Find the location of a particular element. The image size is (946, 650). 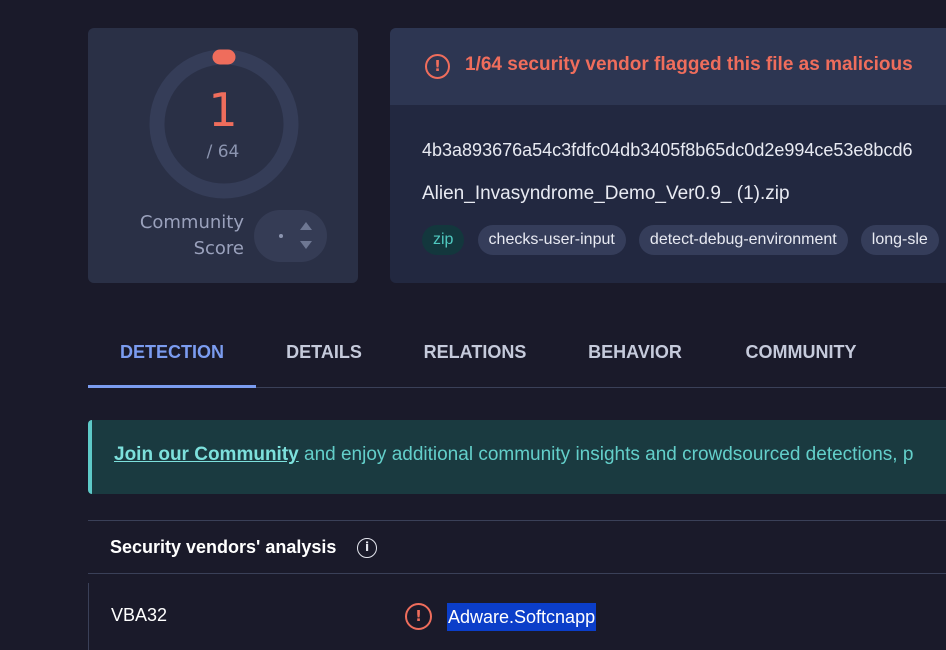

detection-count: 1 is located at coordinates (223, 110).